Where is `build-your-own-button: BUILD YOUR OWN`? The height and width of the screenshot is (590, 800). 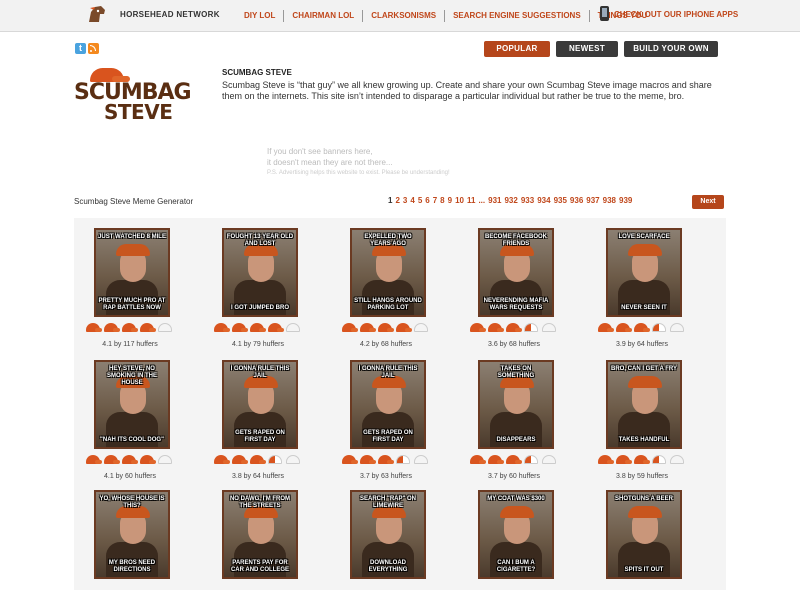 build-your-own-button: BUILD YOUR OWN is located at coordinates (671, 49).